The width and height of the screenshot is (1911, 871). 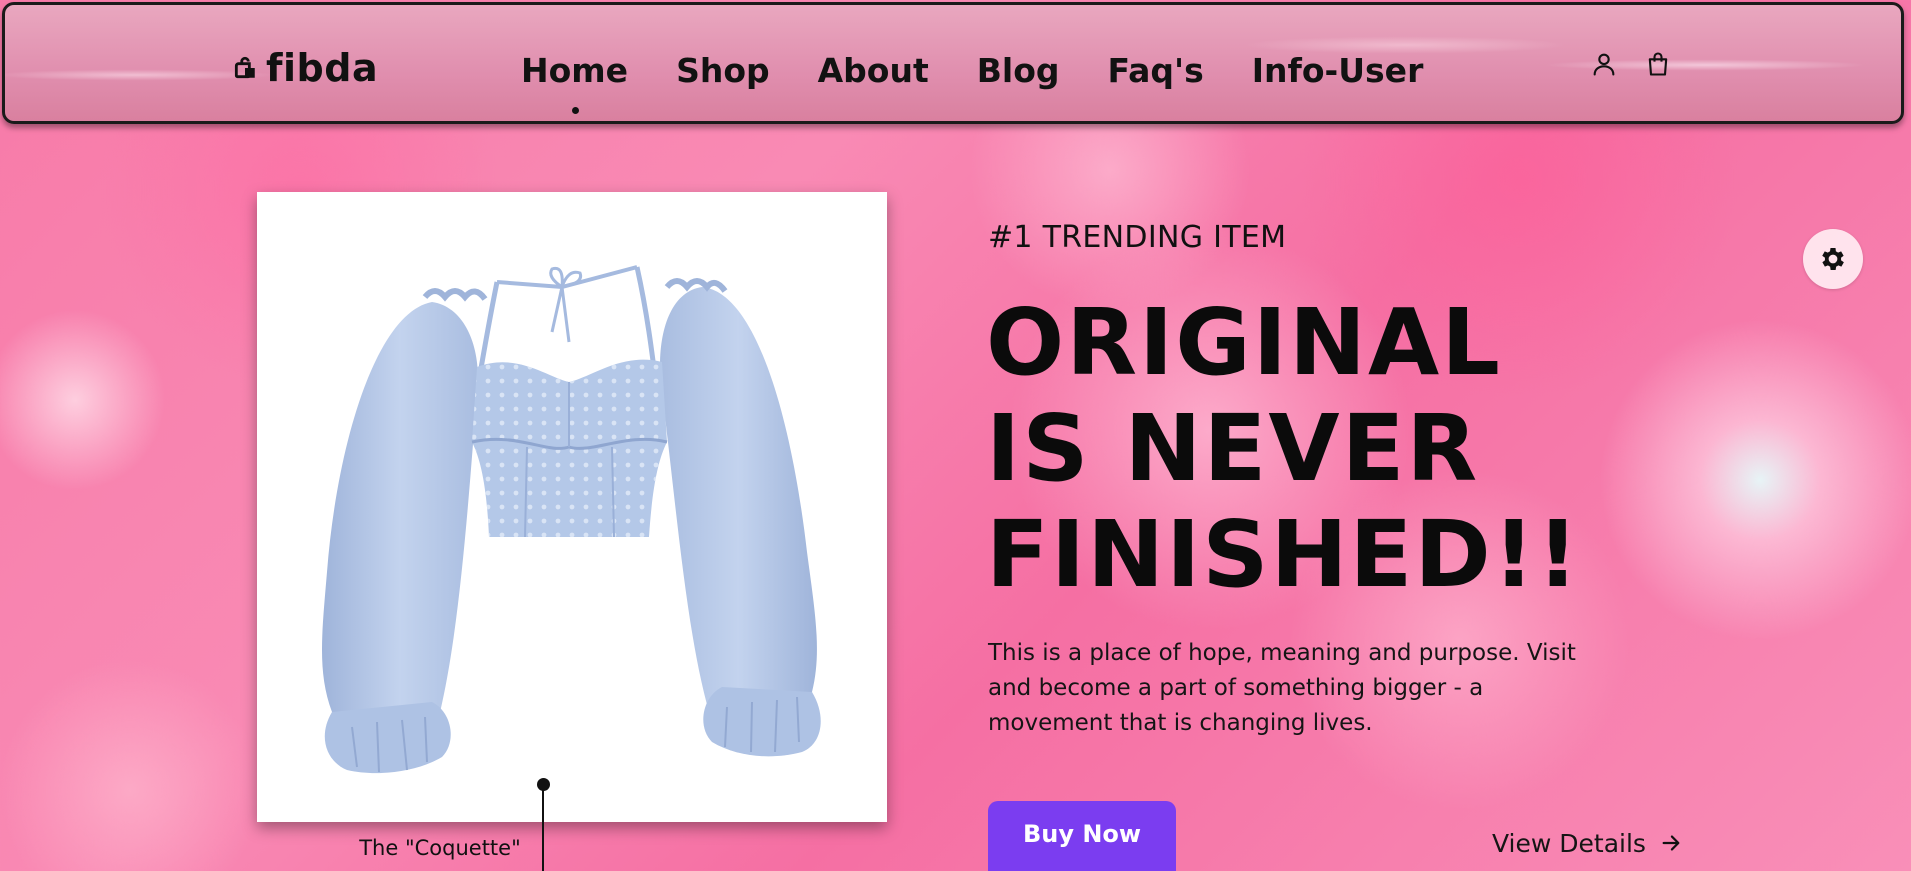 I want to click on shopping-bag-icon, so click(x=244, y=67).